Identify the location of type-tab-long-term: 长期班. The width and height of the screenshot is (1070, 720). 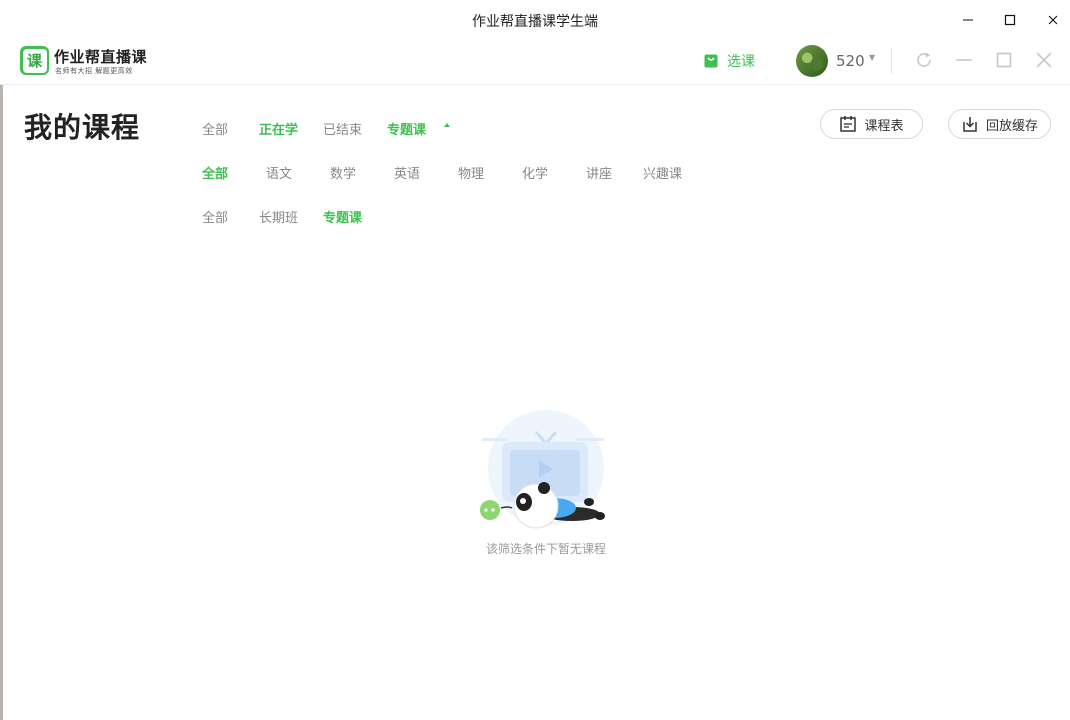
(278, 216).